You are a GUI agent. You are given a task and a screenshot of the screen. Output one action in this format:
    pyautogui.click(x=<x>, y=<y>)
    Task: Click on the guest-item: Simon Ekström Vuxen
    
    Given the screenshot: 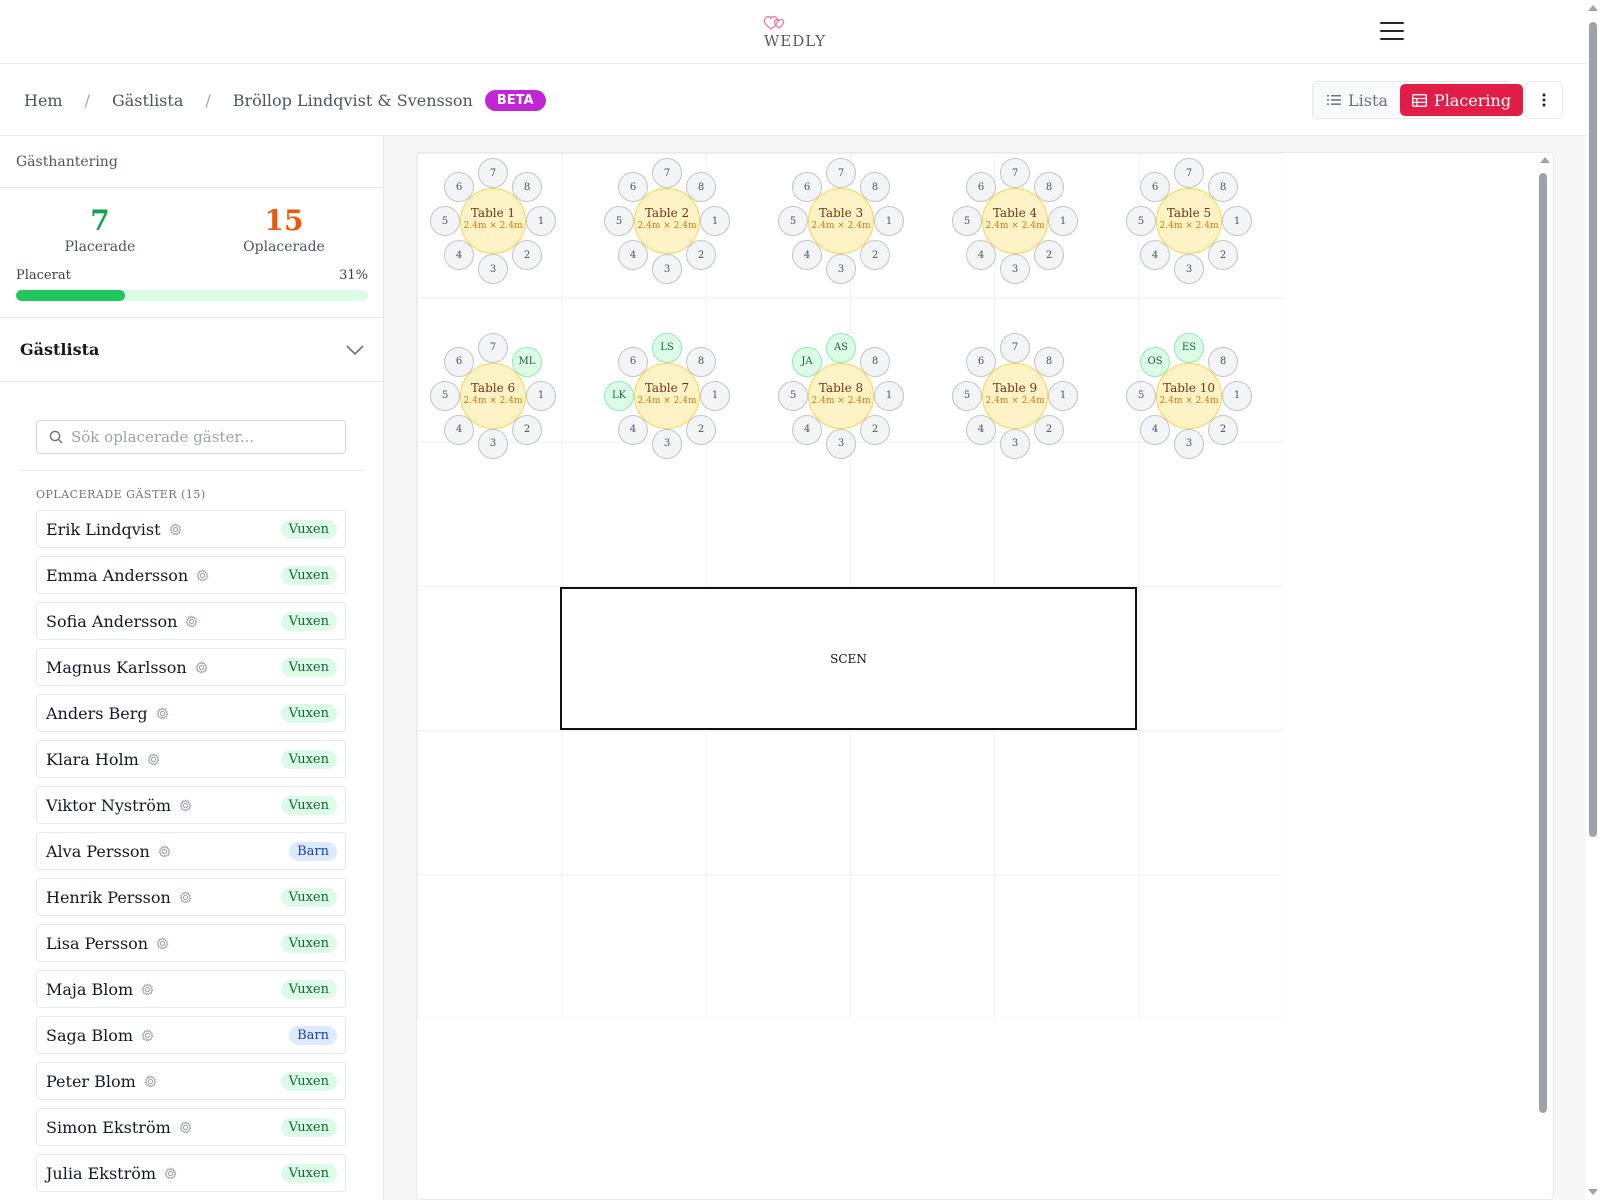 What is the action you would take?
    pyautogui.click(x=191, y=1127)
    